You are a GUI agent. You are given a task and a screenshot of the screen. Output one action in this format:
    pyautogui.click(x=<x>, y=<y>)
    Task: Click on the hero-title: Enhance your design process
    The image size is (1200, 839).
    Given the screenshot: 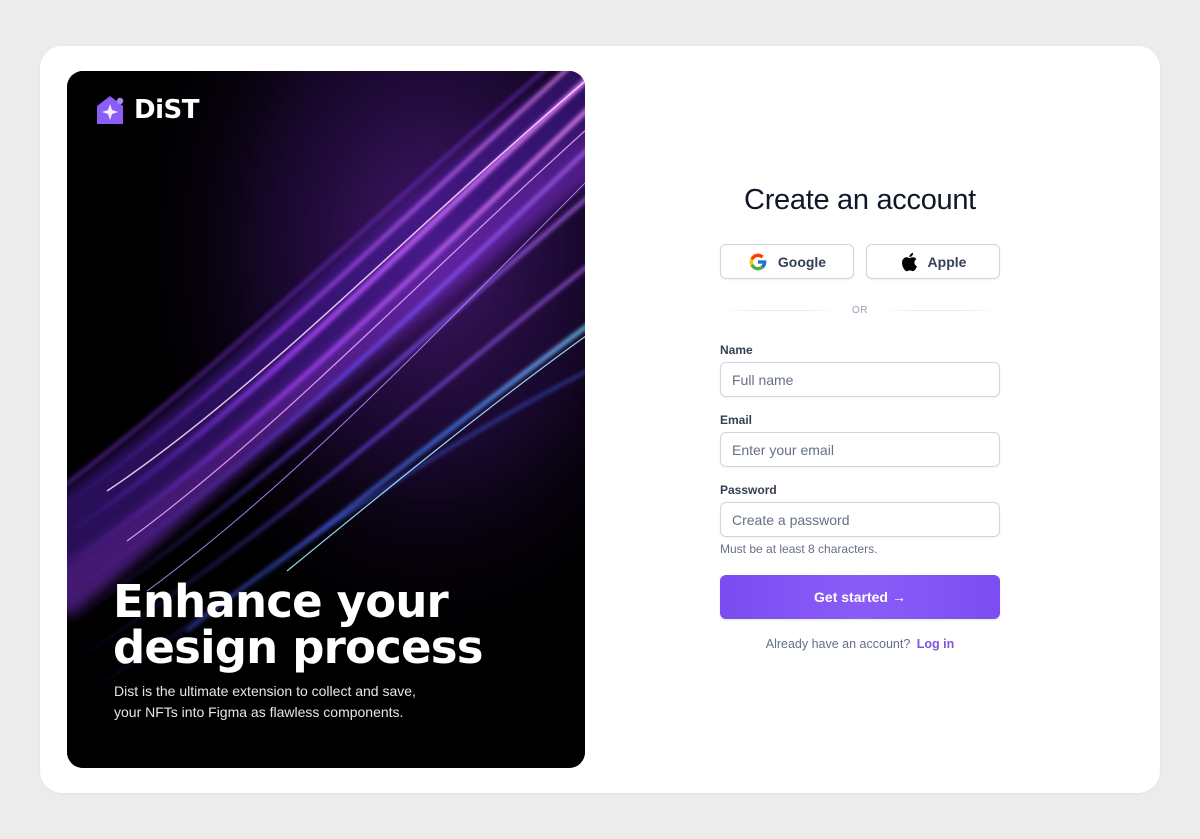 What is the action you would take?
    pyautogui.click(x=298, y=624)
    